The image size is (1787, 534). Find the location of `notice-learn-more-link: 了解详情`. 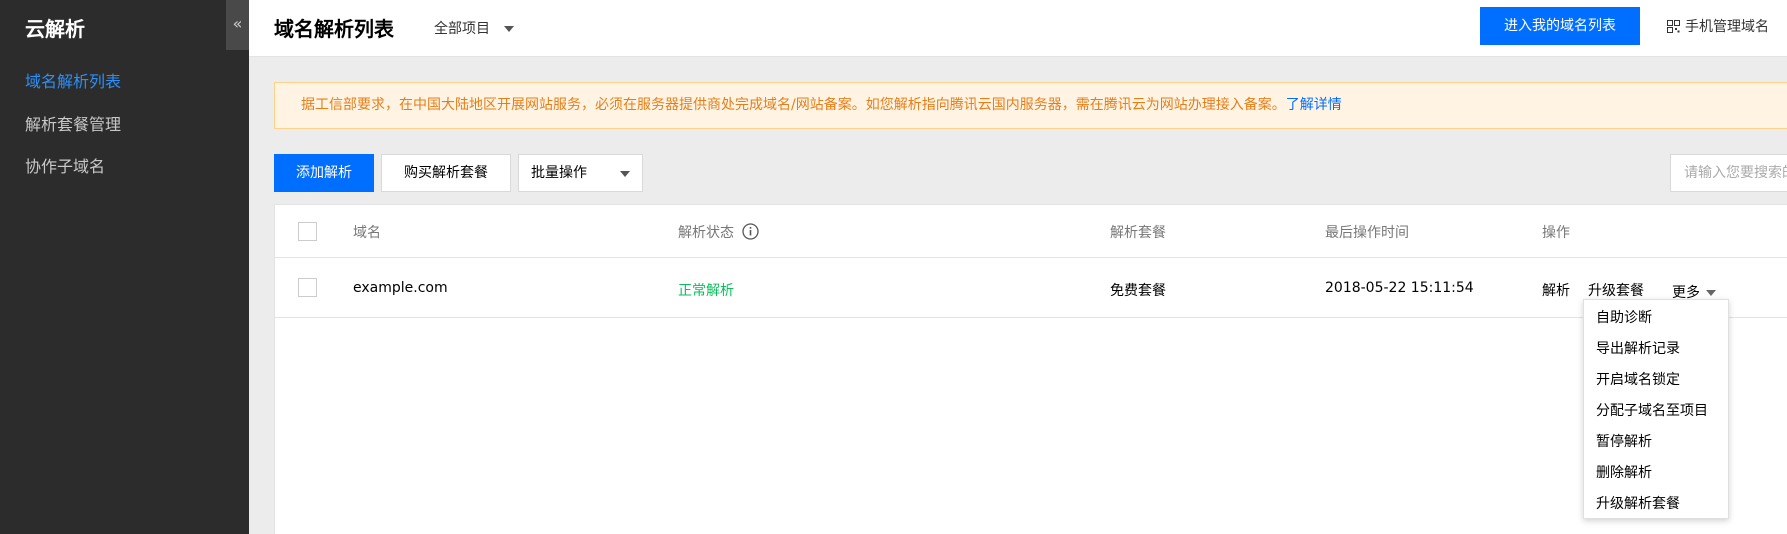

notice-learn-more-link: 了解详情 is located at coordinates (1314, 105).